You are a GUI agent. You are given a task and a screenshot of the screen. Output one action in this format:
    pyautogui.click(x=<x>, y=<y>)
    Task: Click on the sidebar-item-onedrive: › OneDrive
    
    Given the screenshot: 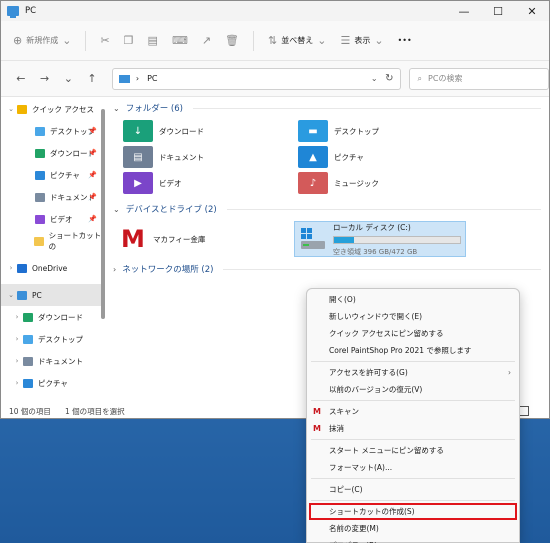 What is the action you would take?
    pyautogui.click(x=53, y=268)
    